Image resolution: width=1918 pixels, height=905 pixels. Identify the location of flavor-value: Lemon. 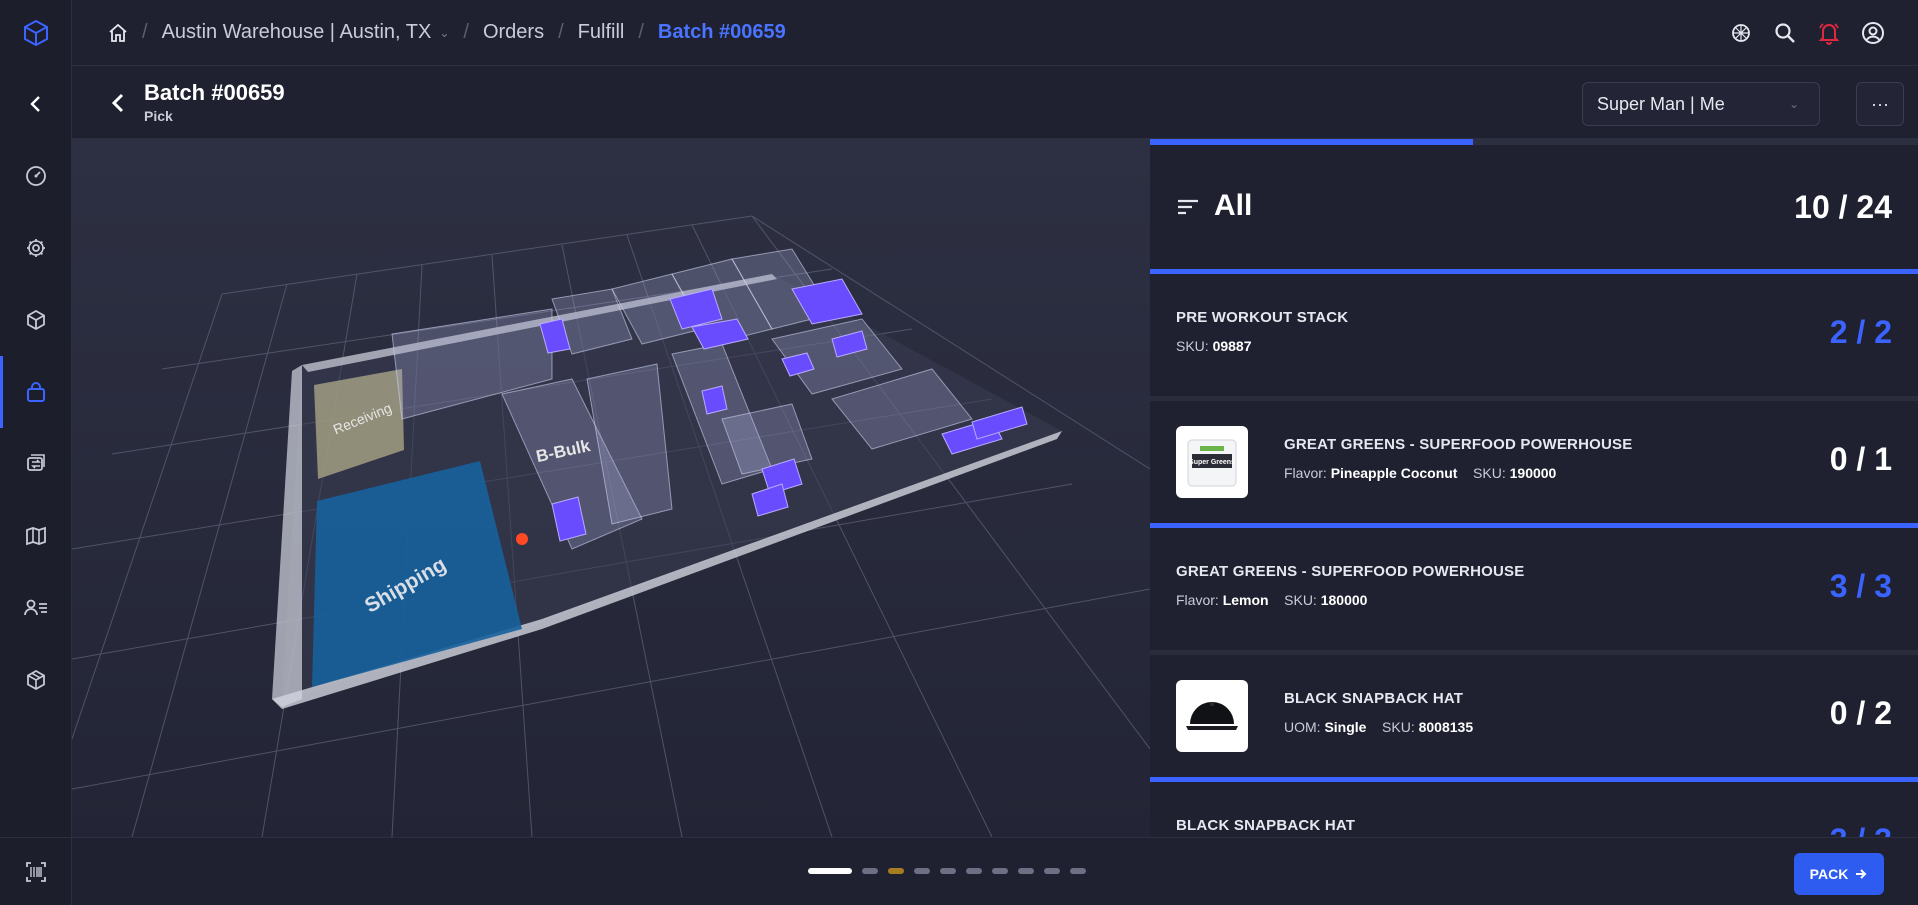
(1245, 600).